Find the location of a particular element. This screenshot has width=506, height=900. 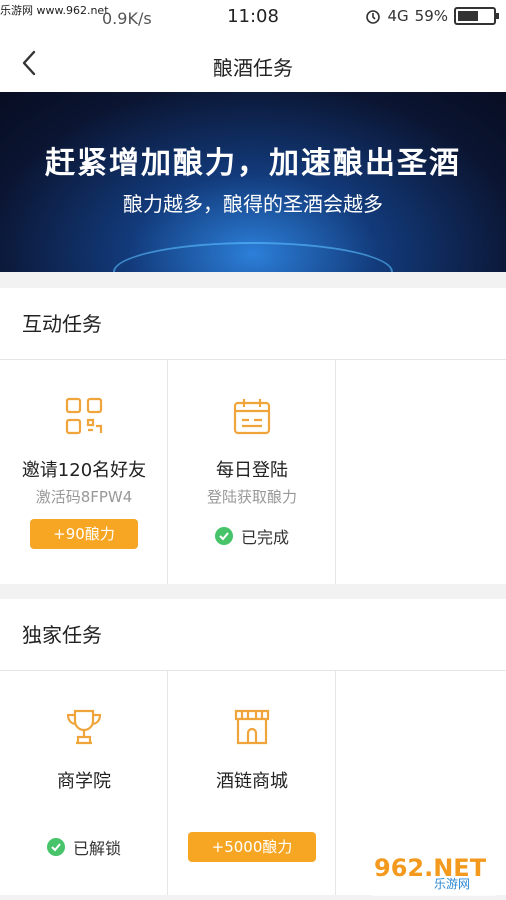

store-icon is located at coordinates (252, 727).